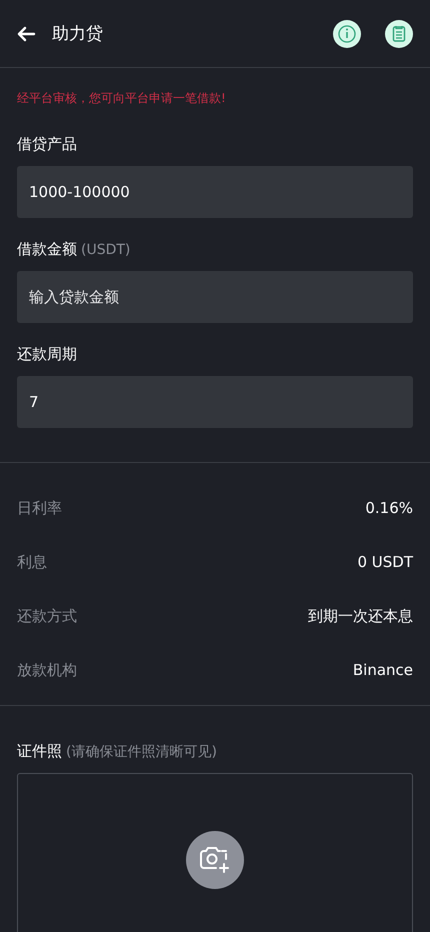 The height and width of the screenshot is (932, 430). I want to click on input-field: 输入贷款金额, so click(215, 297).